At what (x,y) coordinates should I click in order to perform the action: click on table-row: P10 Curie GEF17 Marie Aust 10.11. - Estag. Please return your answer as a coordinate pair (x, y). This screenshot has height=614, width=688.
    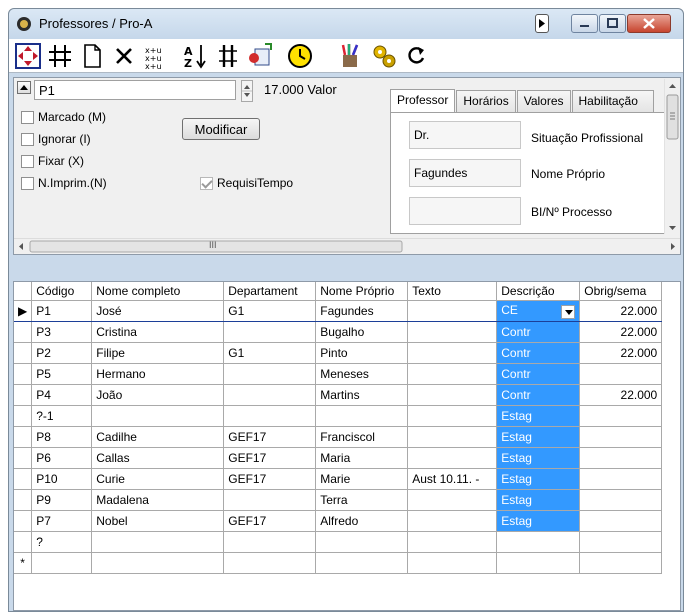
    Looking at the image, I should click on (338, 479).